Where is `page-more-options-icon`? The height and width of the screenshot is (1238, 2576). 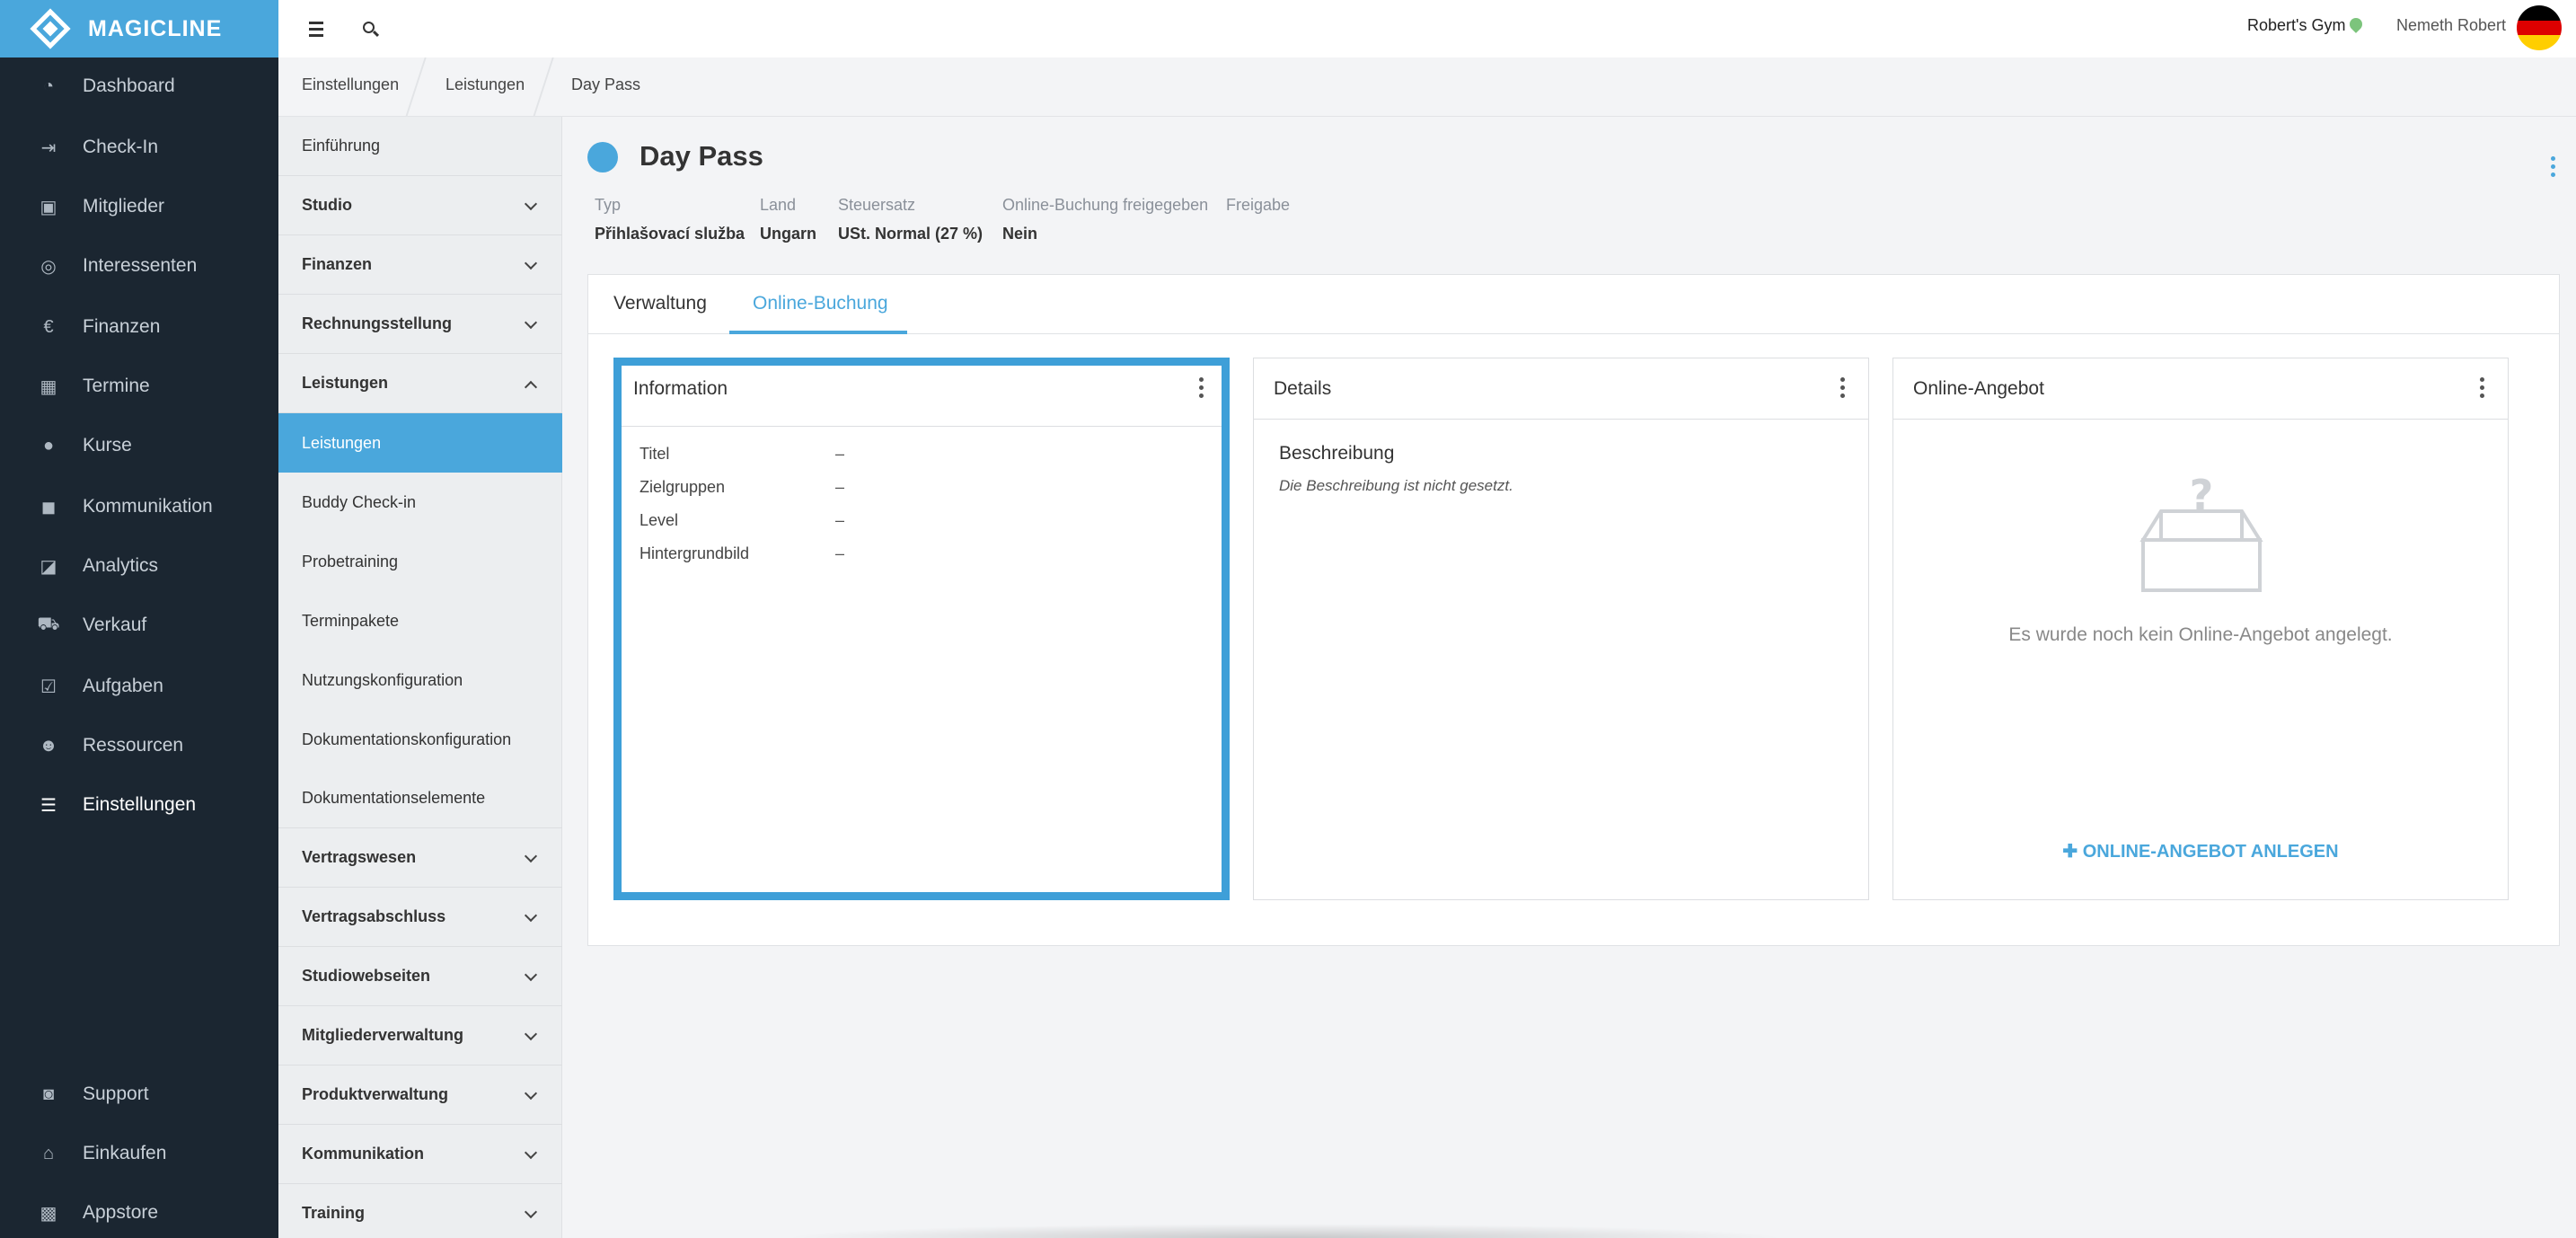 page-more-options-icon is located at coordinates (2552, 169).